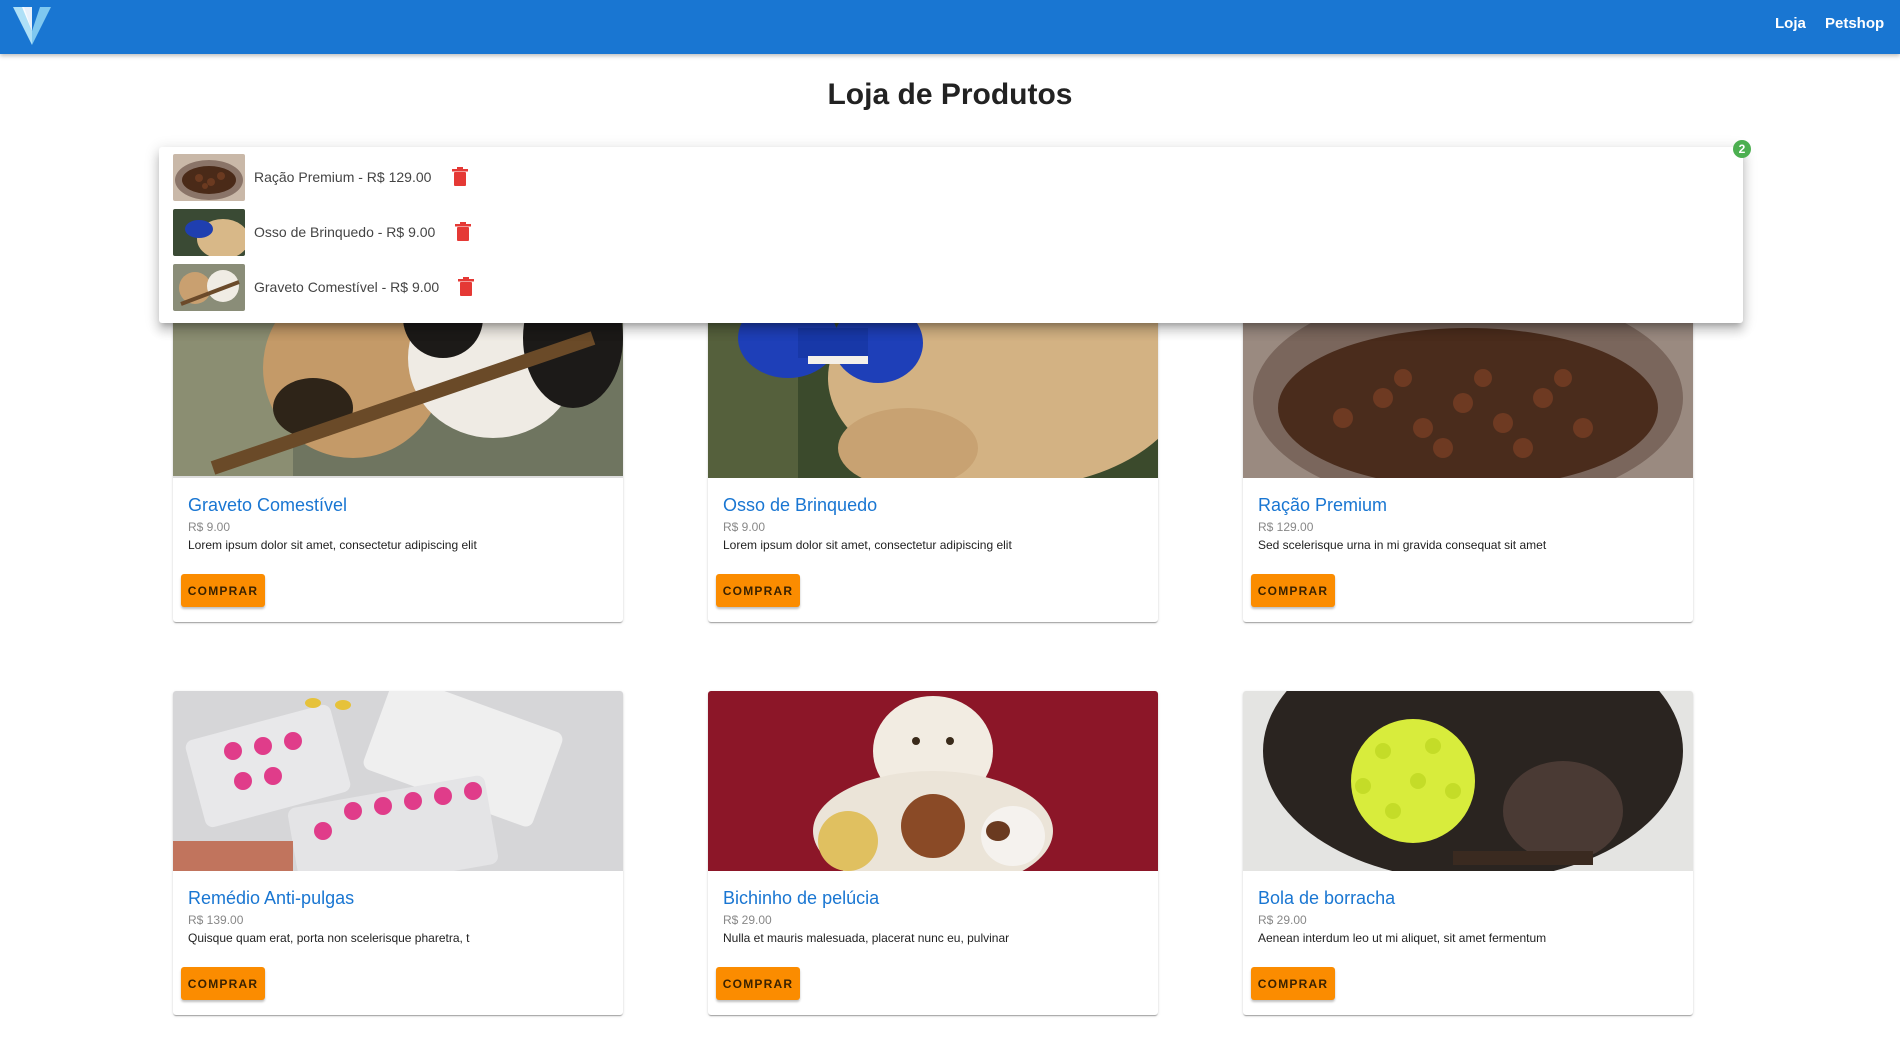 The image size is (1900, 1043). I want to click on product-title: Osso de Brinquedo, so click(800, 505).